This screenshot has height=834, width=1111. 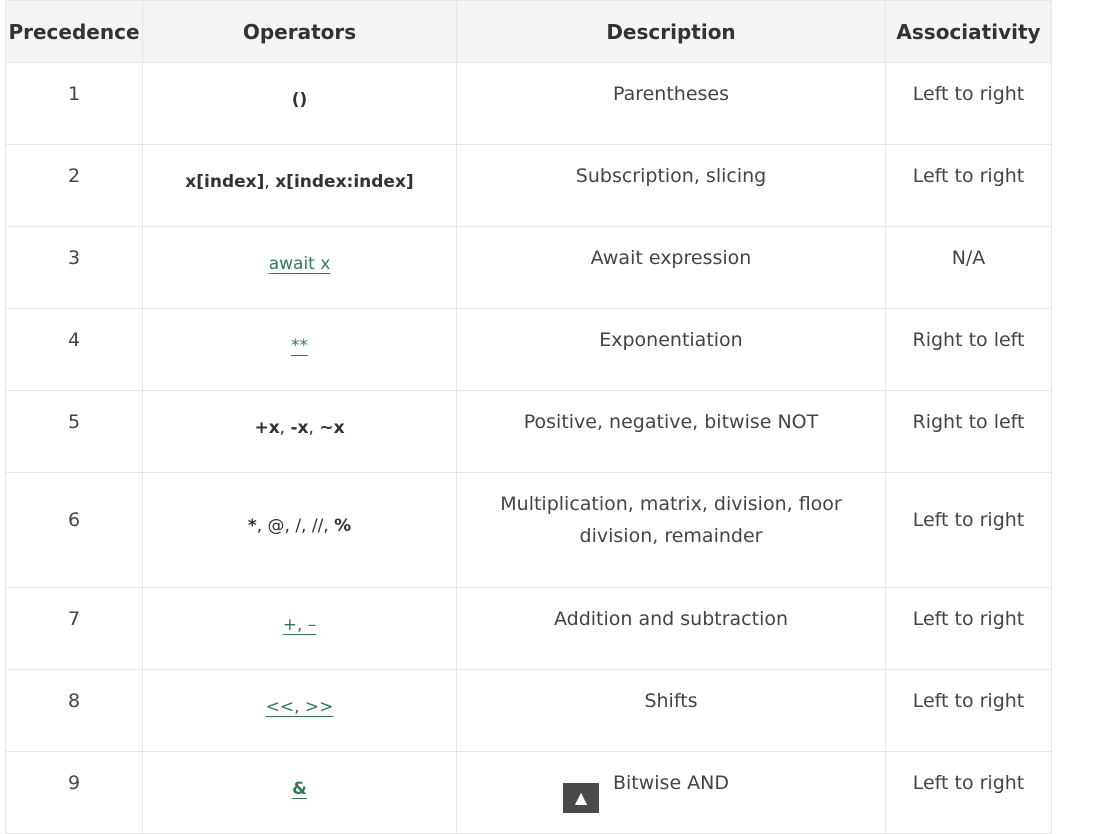 I want to click on description-value: Subscription, slicing, so click(x=671, y=175).